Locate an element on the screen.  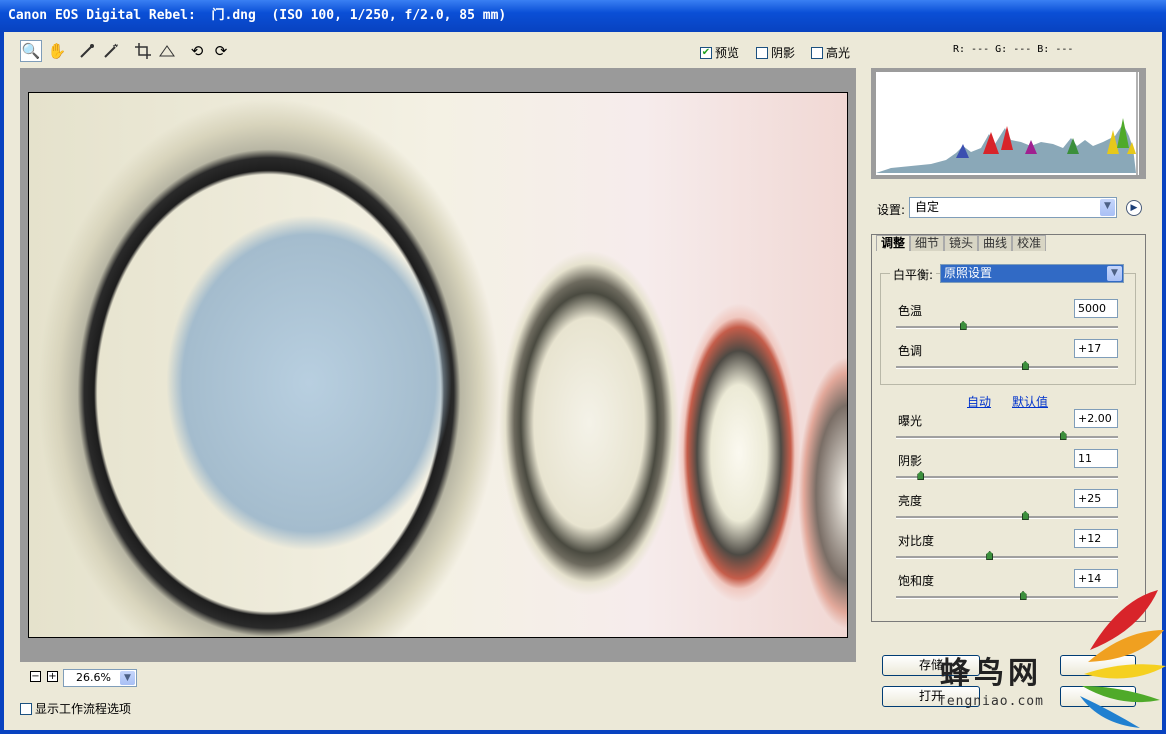
contrast-label: 对比度 is located at coordinates (916, 541).